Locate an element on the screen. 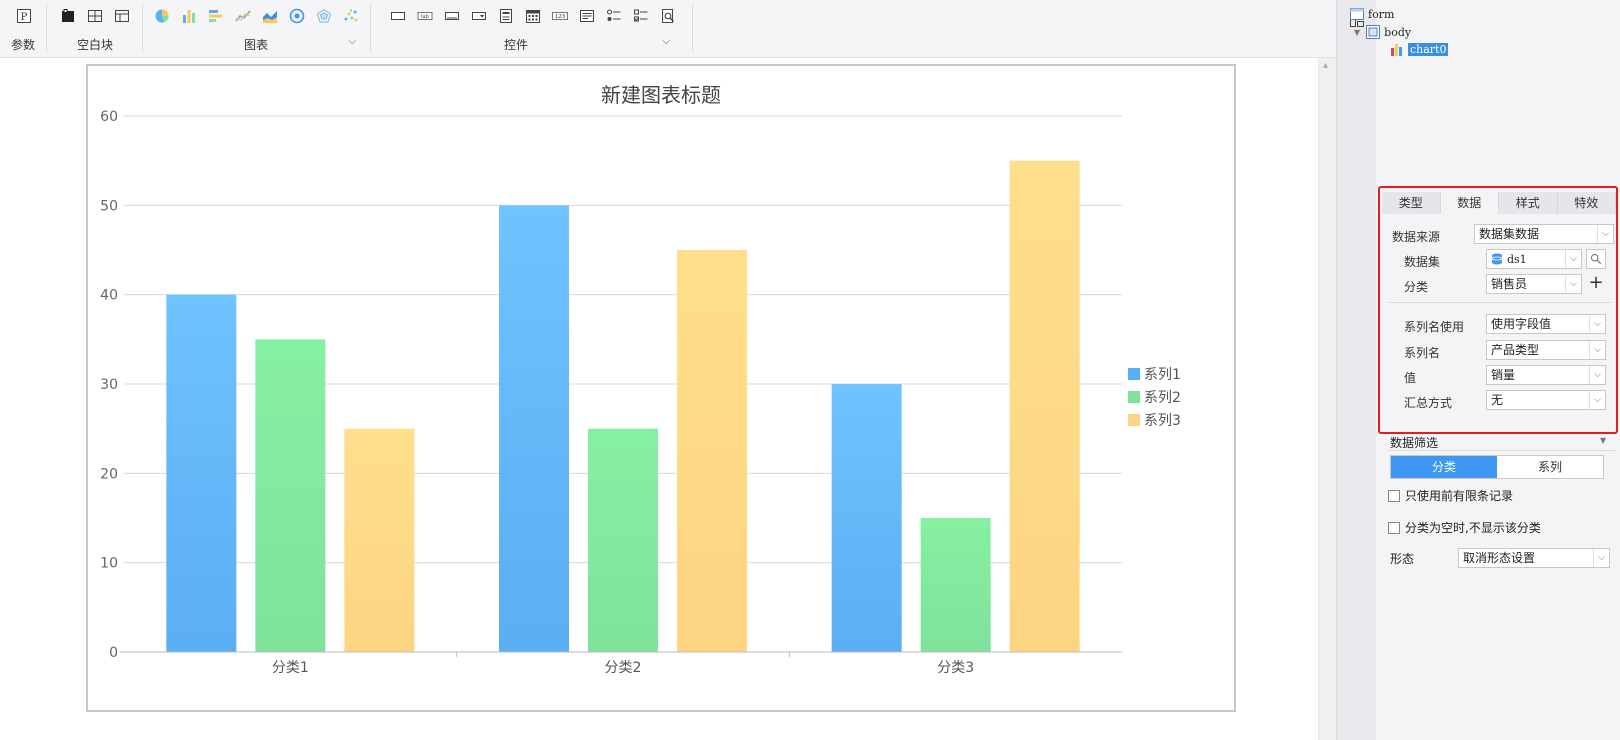 The height and width of the screenshot is (740, 1620). x-tick-label: 分类2 is located at coordinates (623, 668).